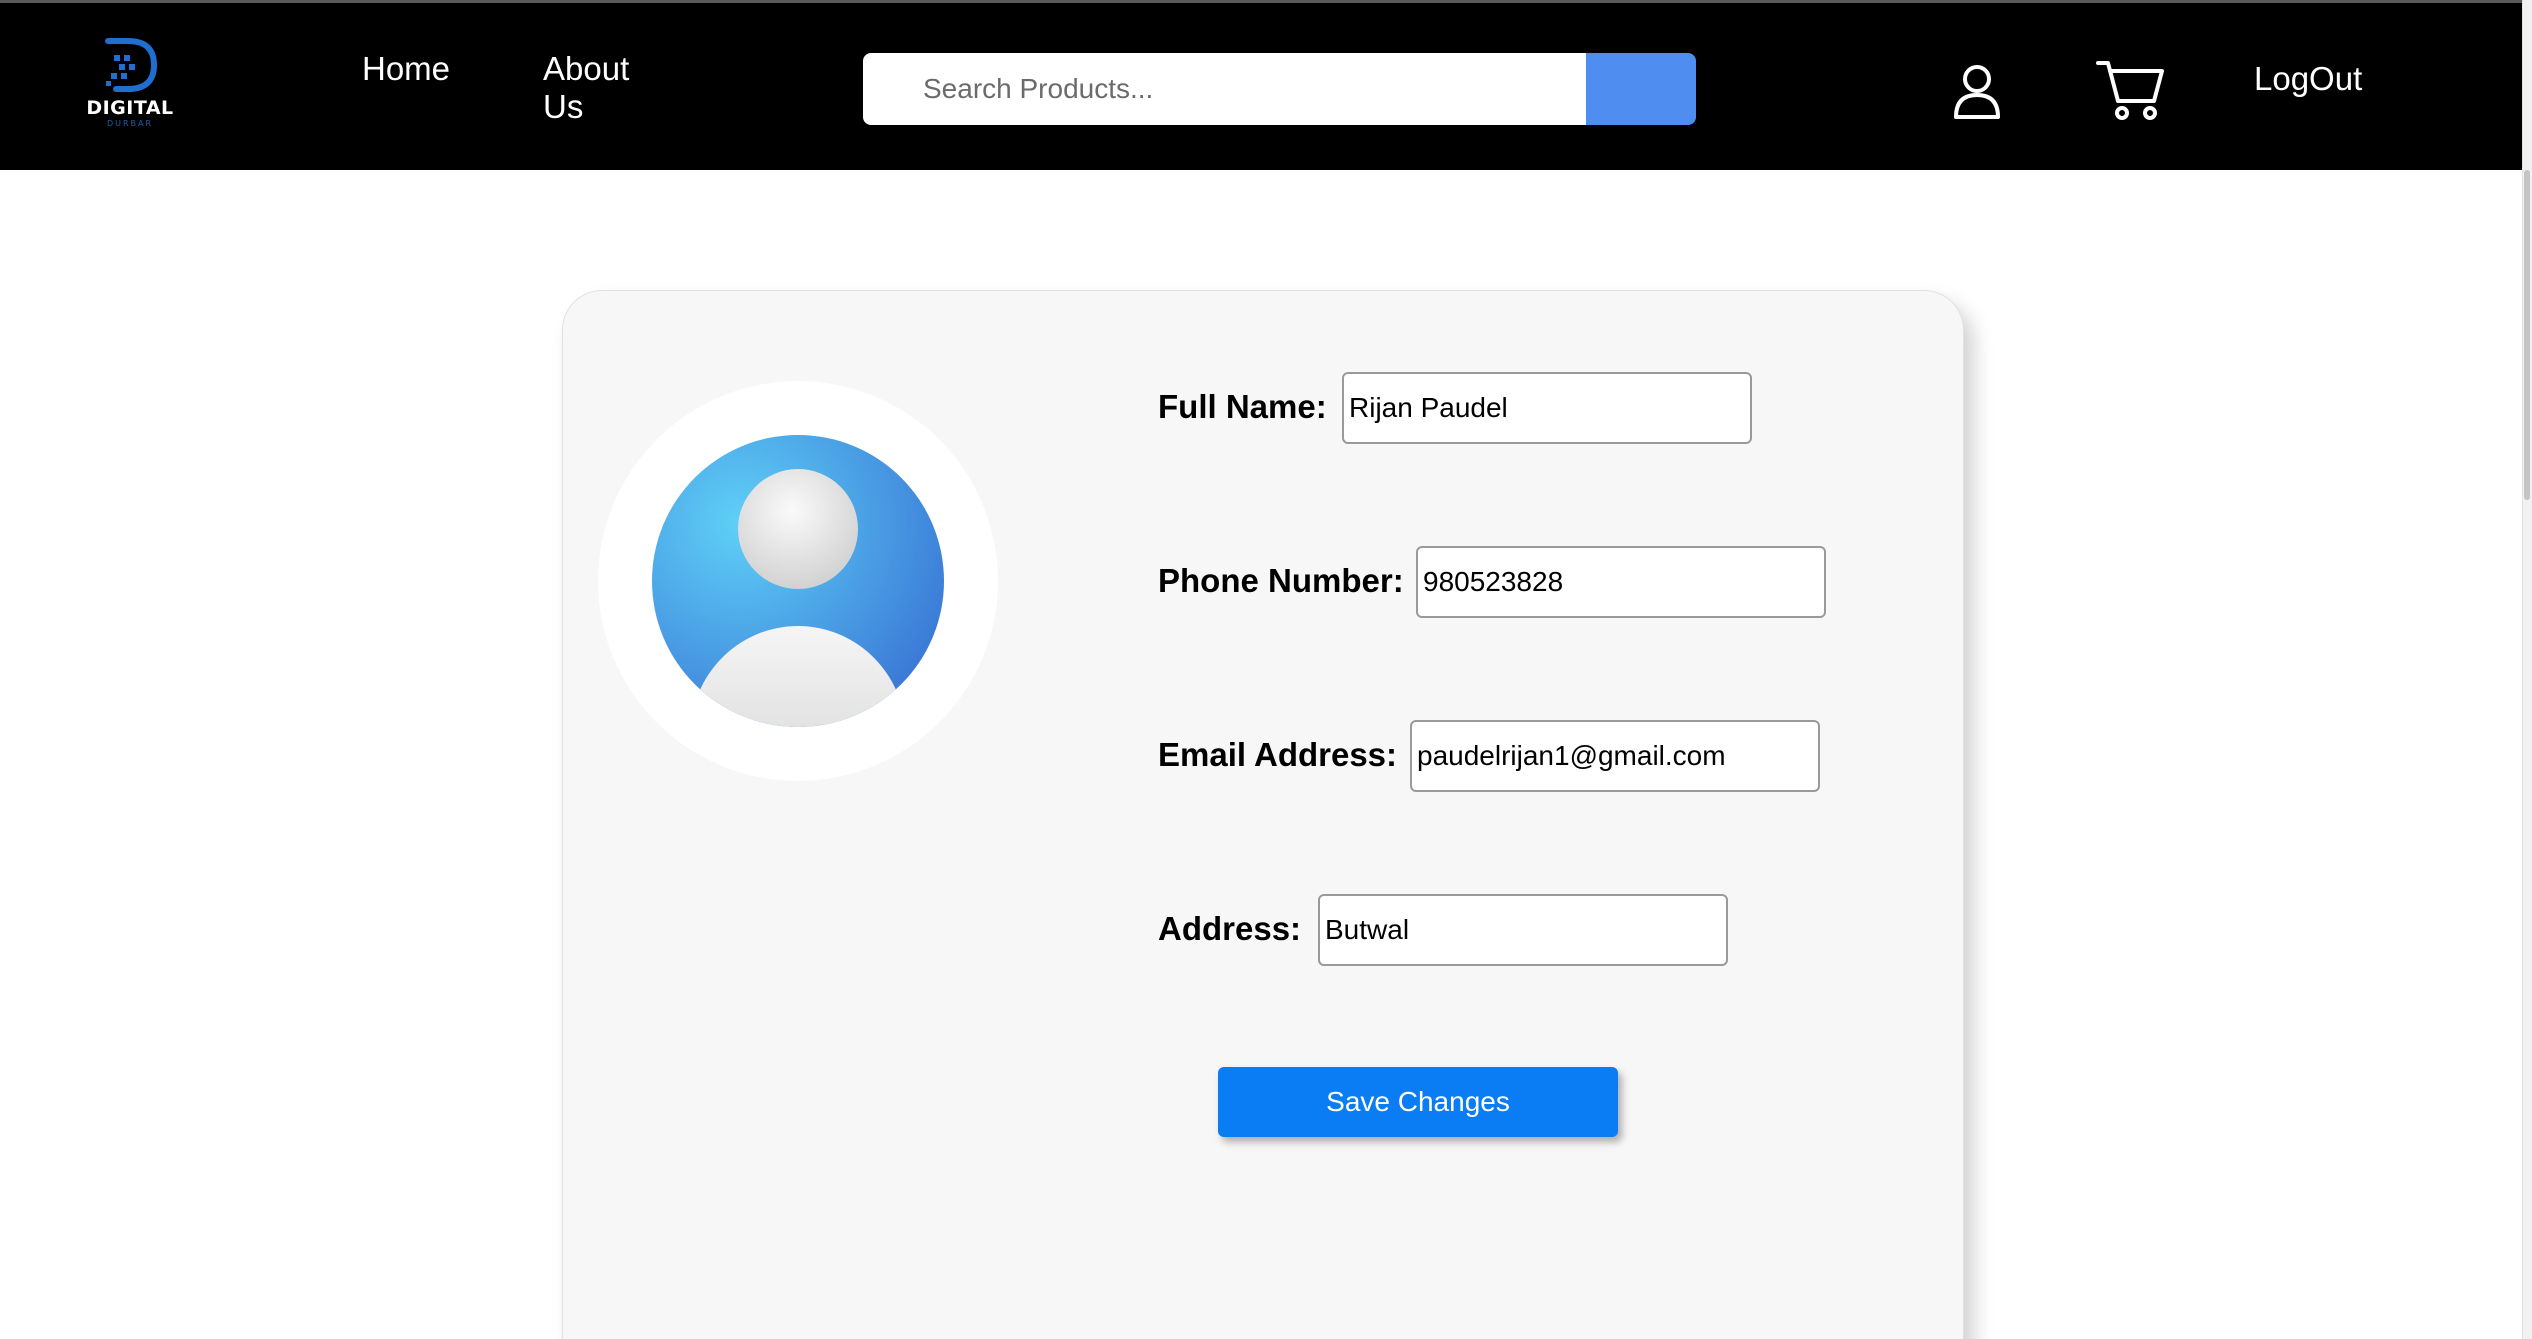  What do you see at coordinates (1230, 928) in the screenshot?
I see `address-label: Address:` at bounding box center [1230, 928].